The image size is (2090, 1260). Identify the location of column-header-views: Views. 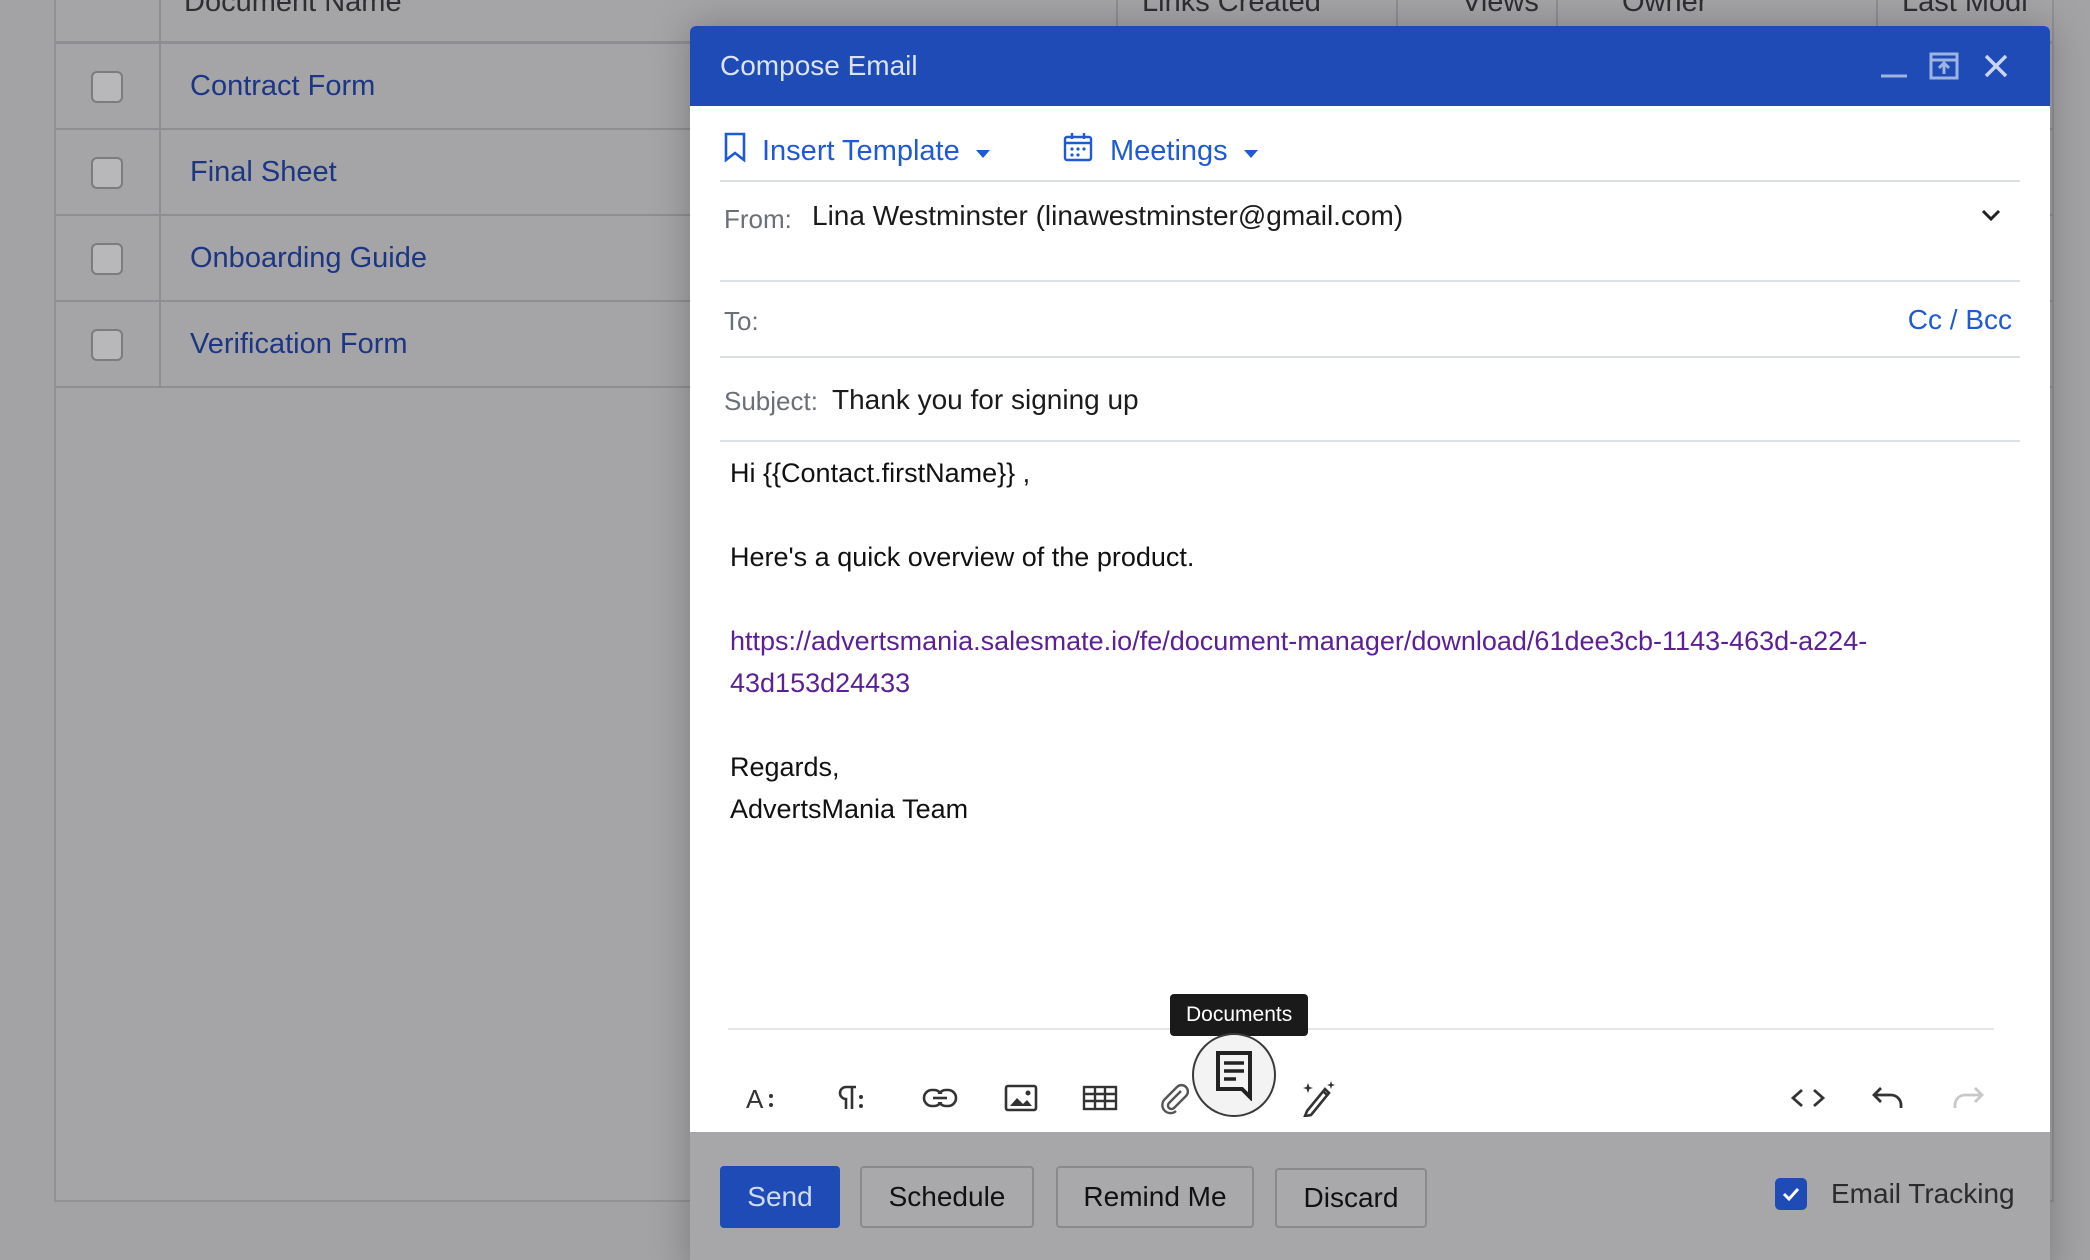
(1500, 9).